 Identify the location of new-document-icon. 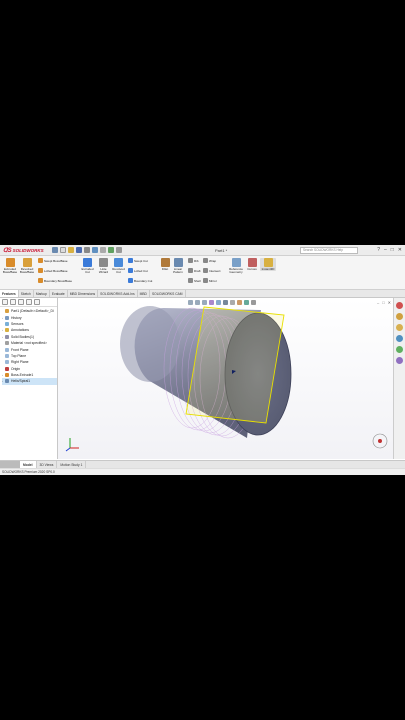
(63, 250).